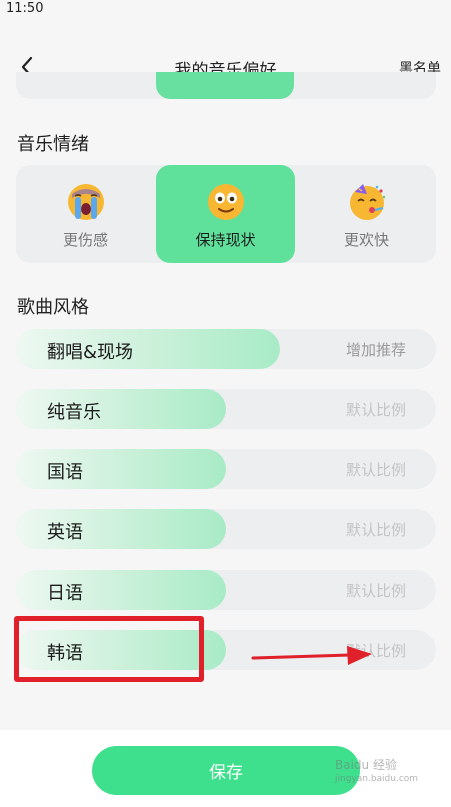 The height and width of the screenshot is (807, 451). Describe the element at coordinates (366, 765) in the screenshot. I see `watermark-text: Baidu 经验` at that location.